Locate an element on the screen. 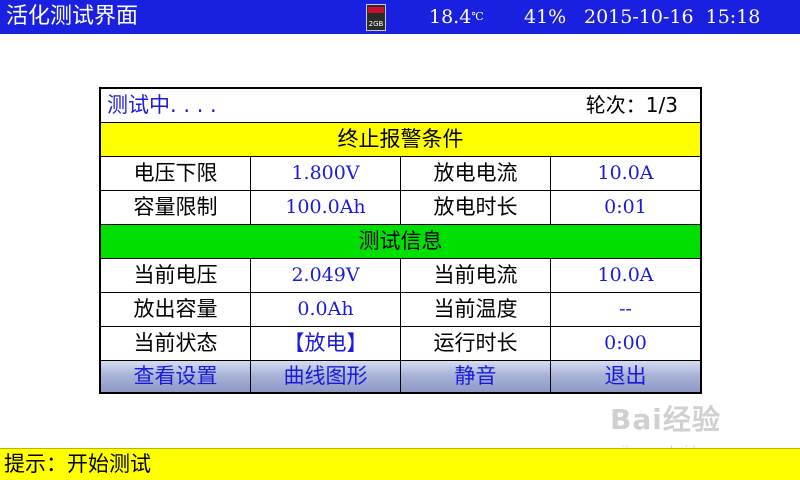 This screenshot has height=480, width=800. table-row: 当前状态 【放电】 运行时长 0:00 is located at coordinates (400, 344).